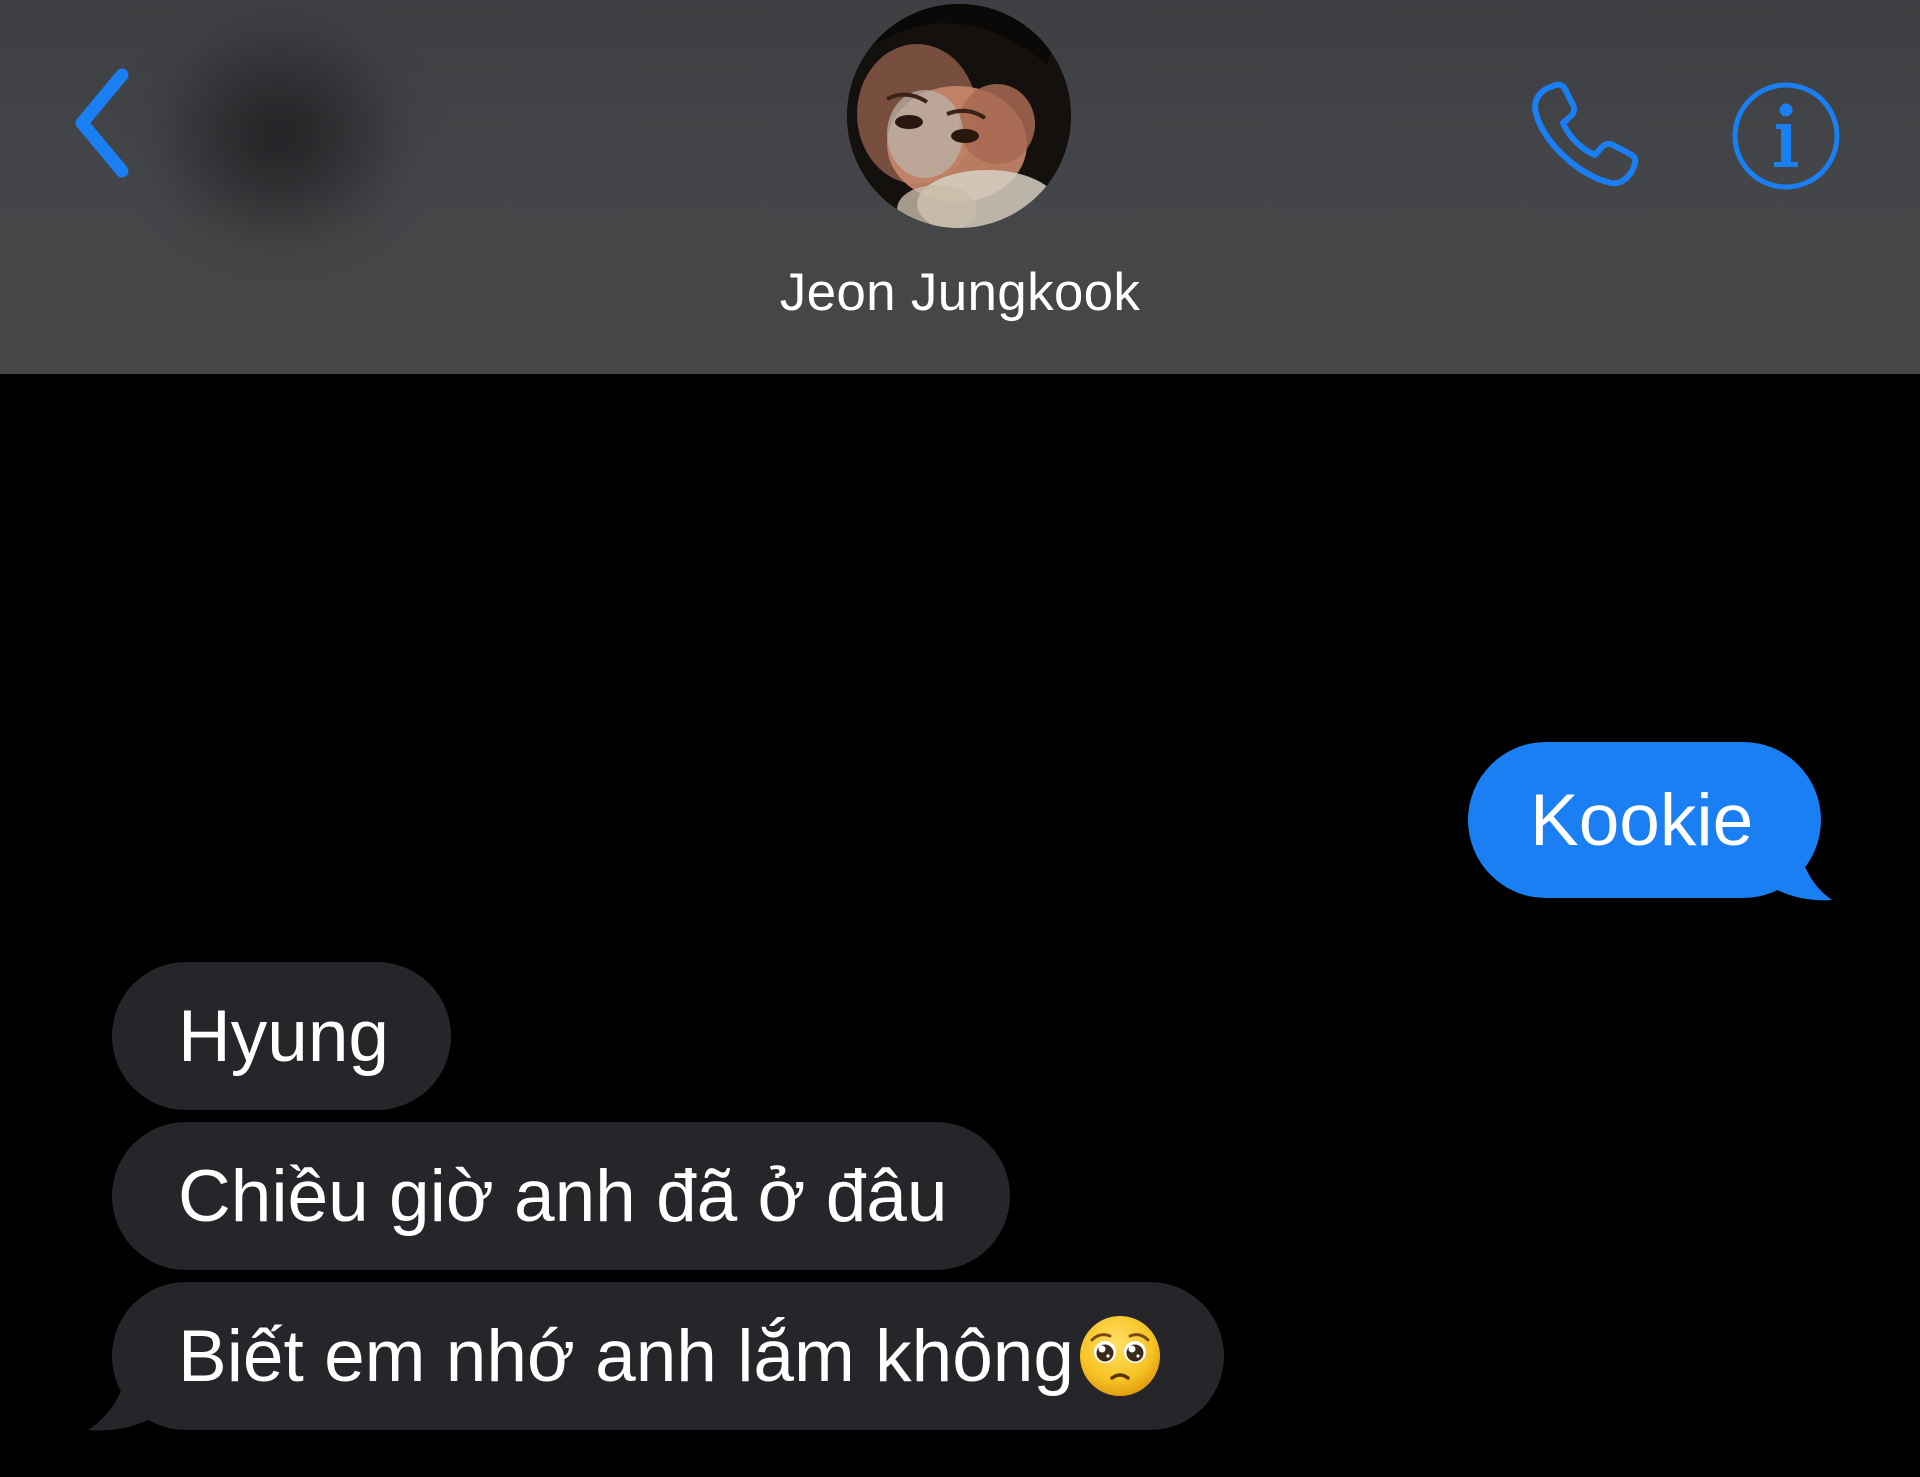 This screenshot has height=1477, width=1920. I want to click on phone-icon, so click(1585, 134).